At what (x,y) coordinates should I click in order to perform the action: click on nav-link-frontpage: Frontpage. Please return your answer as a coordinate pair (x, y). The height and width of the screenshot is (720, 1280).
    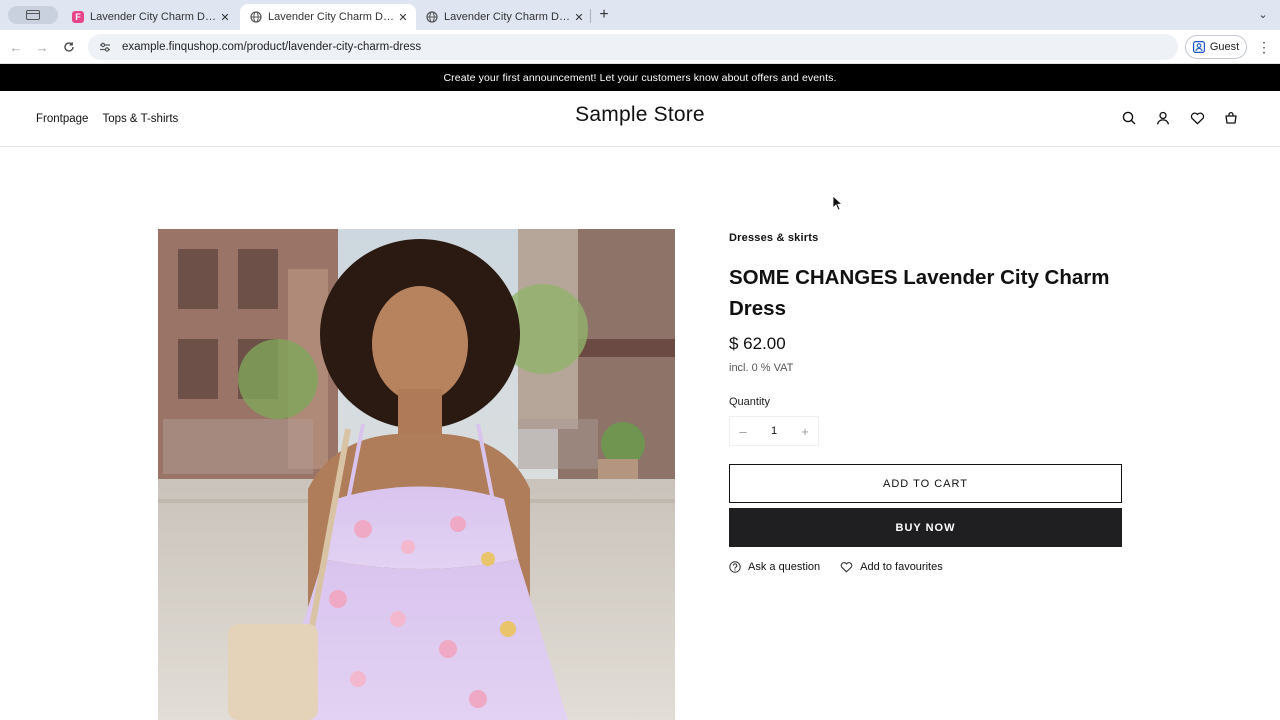
    Looking at the image, I should click on (62, 119).